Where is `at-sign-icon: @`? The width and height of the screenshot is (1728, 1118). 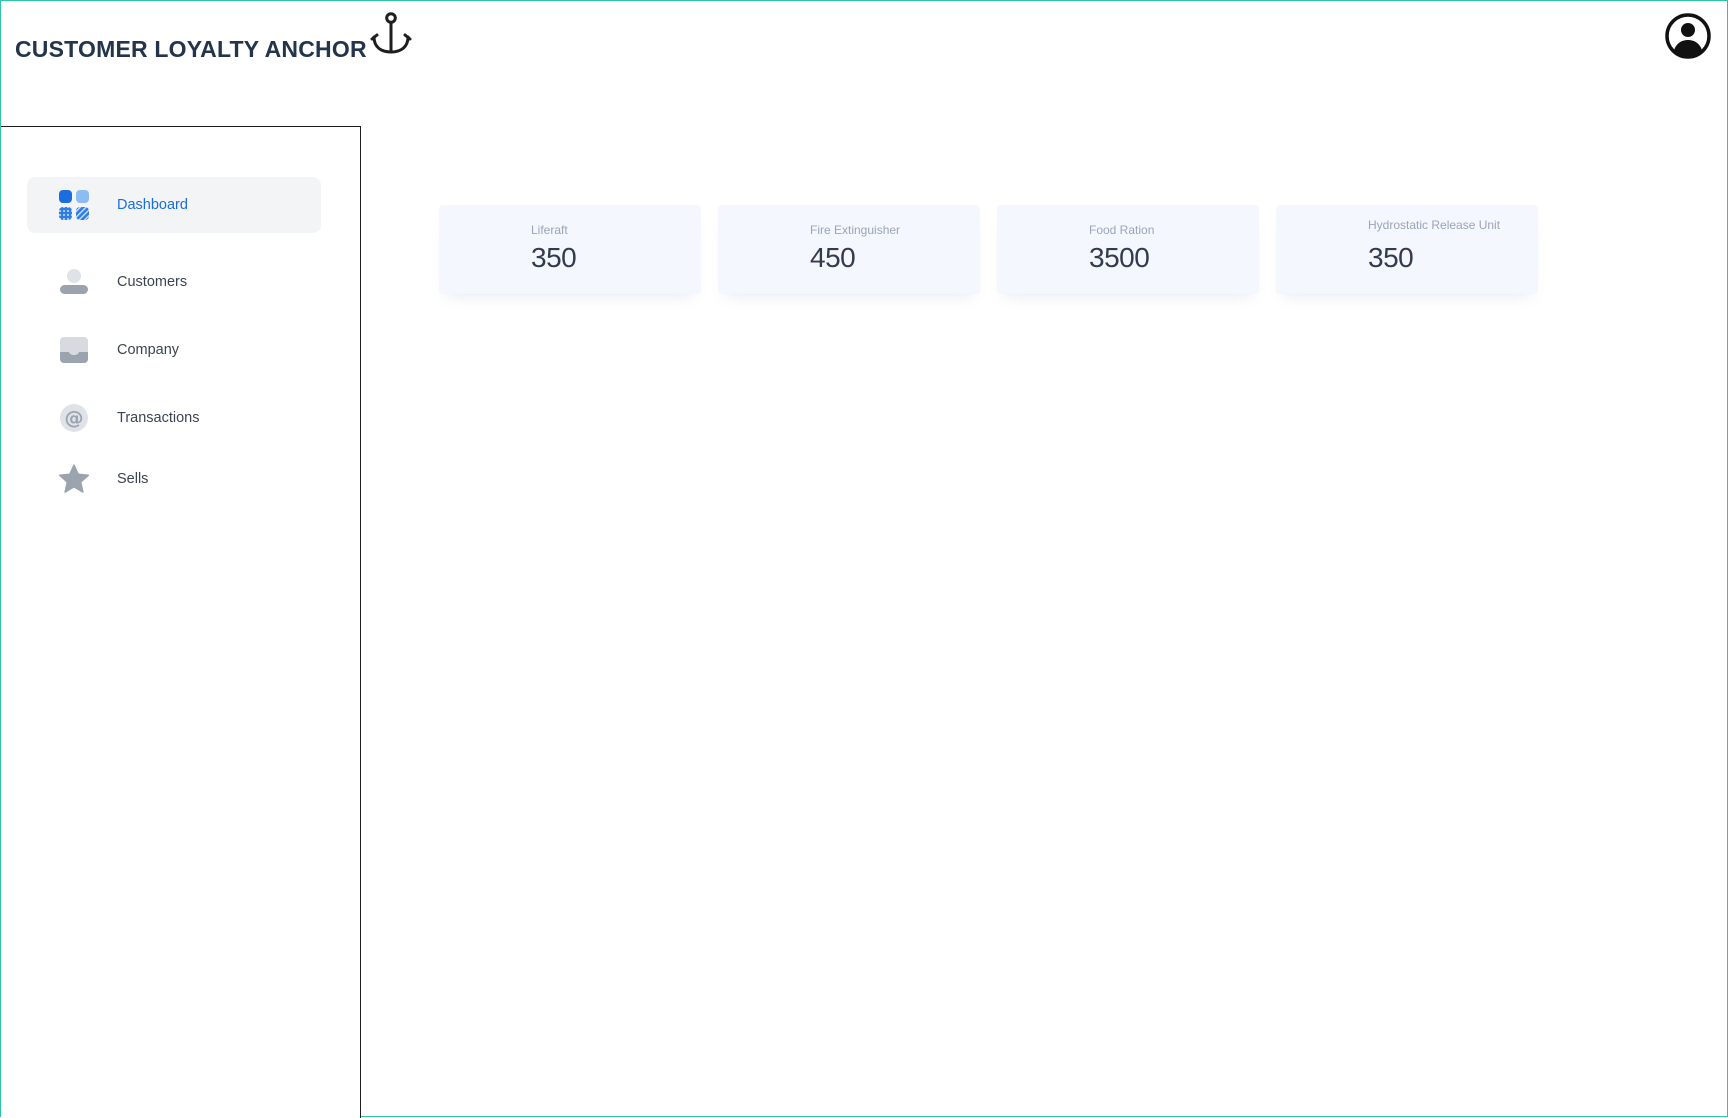 at-sign-icon: @ is located at coordinates (74, 418).